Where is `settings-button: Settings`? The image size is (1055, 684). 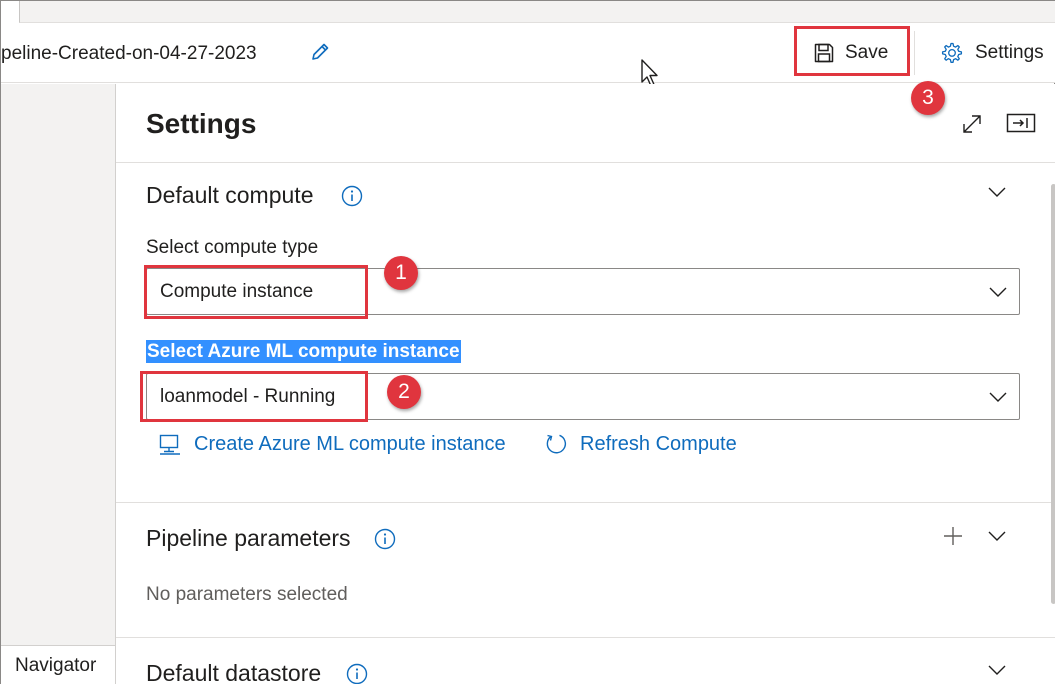 settings-button: Settings is located at coordinates (991, 53).